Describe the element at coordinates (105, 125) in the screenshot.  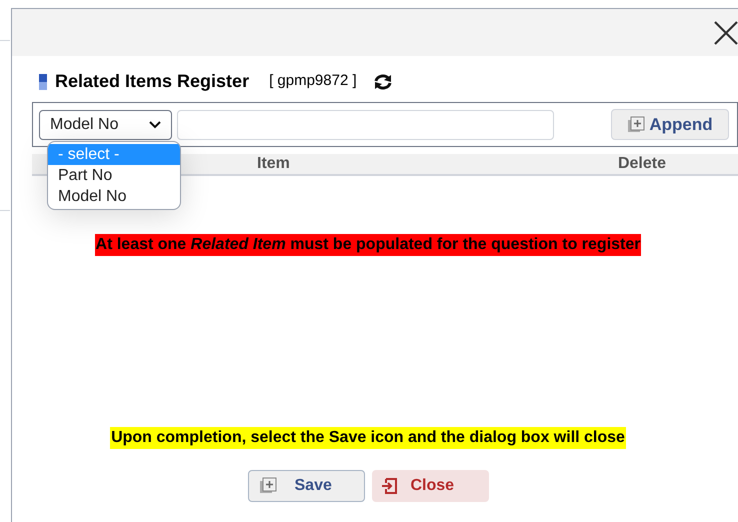
I see `type-select: Model No` at that location.